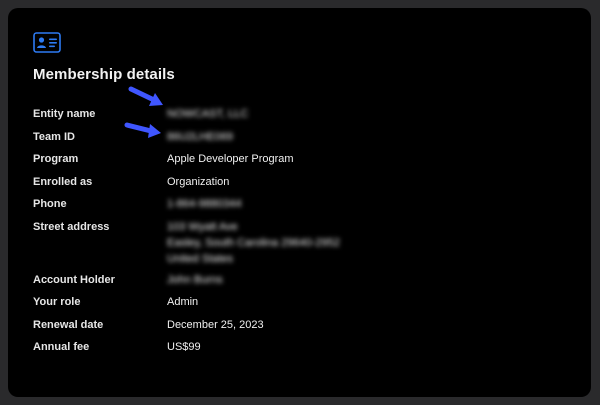  Describe the element at coordinates (230, 159) in the screenshot. I see `program-text: Apple Developer Program` at that location.